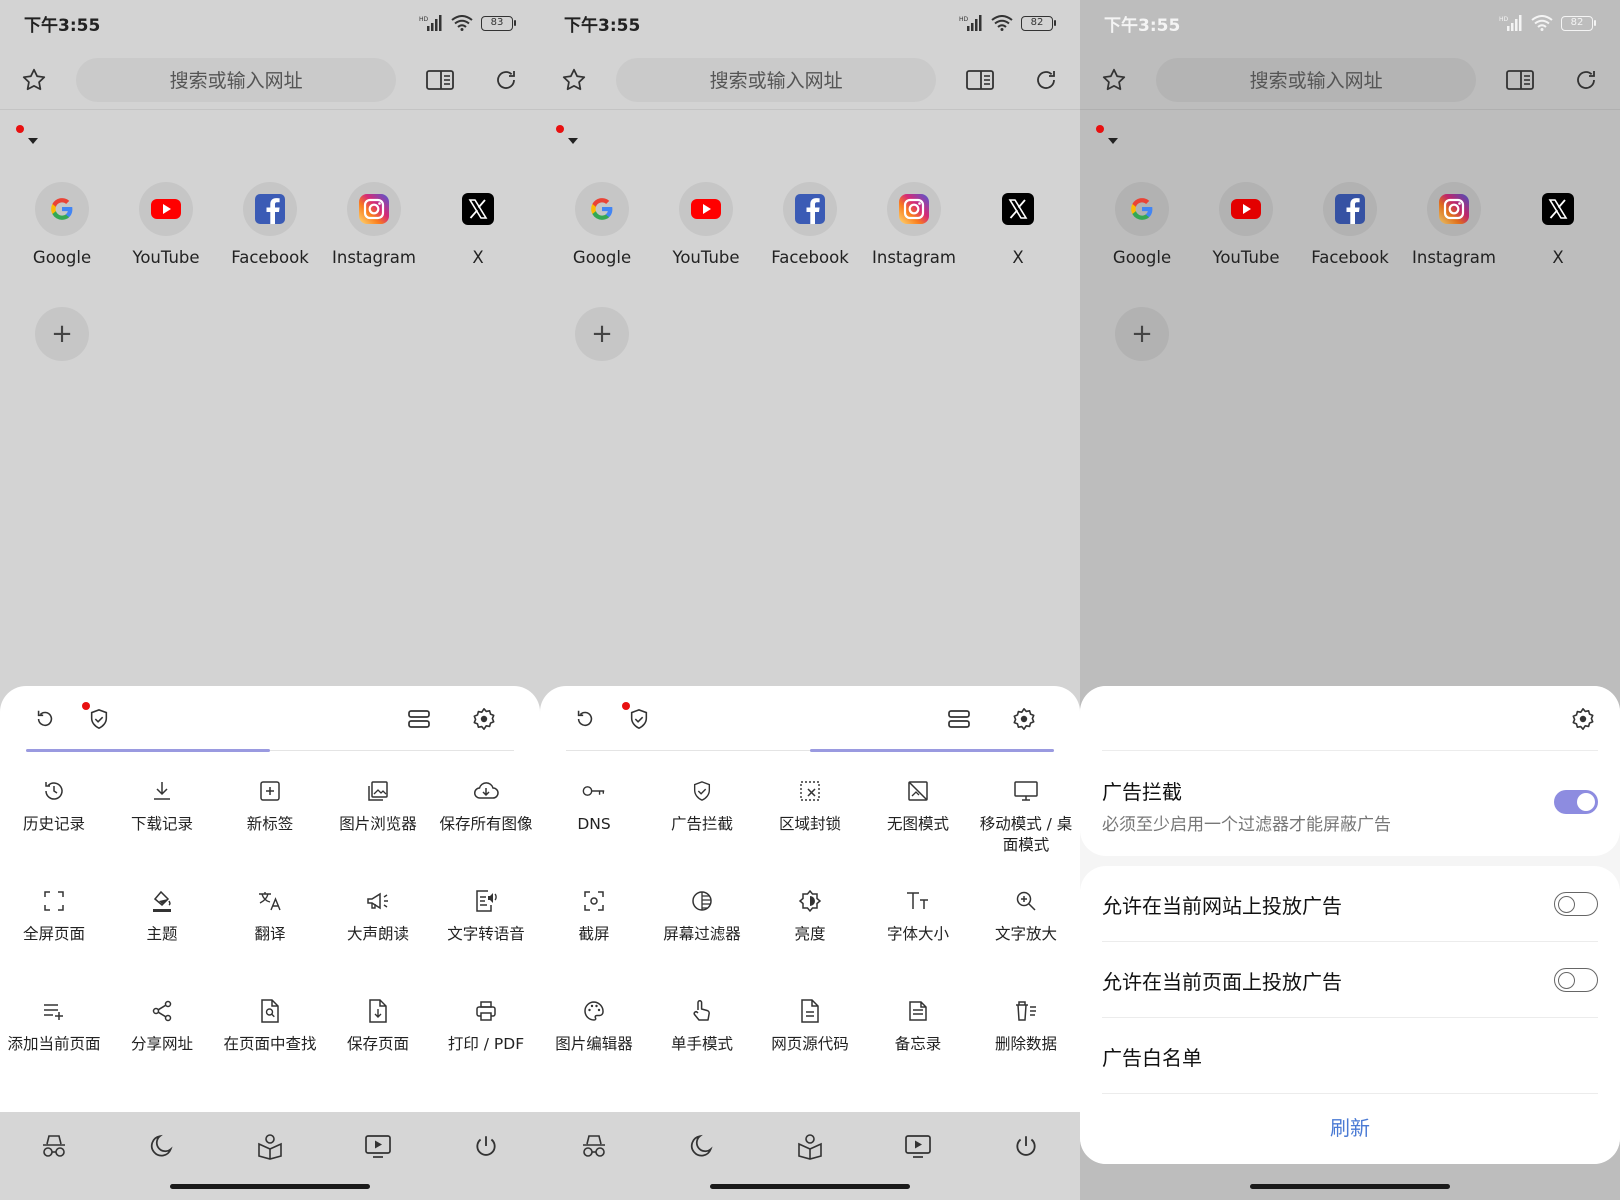 This screenshot has height=1200, width=1620. I want to click on menu-item-downloads: 下载记录, so click(162, 833).